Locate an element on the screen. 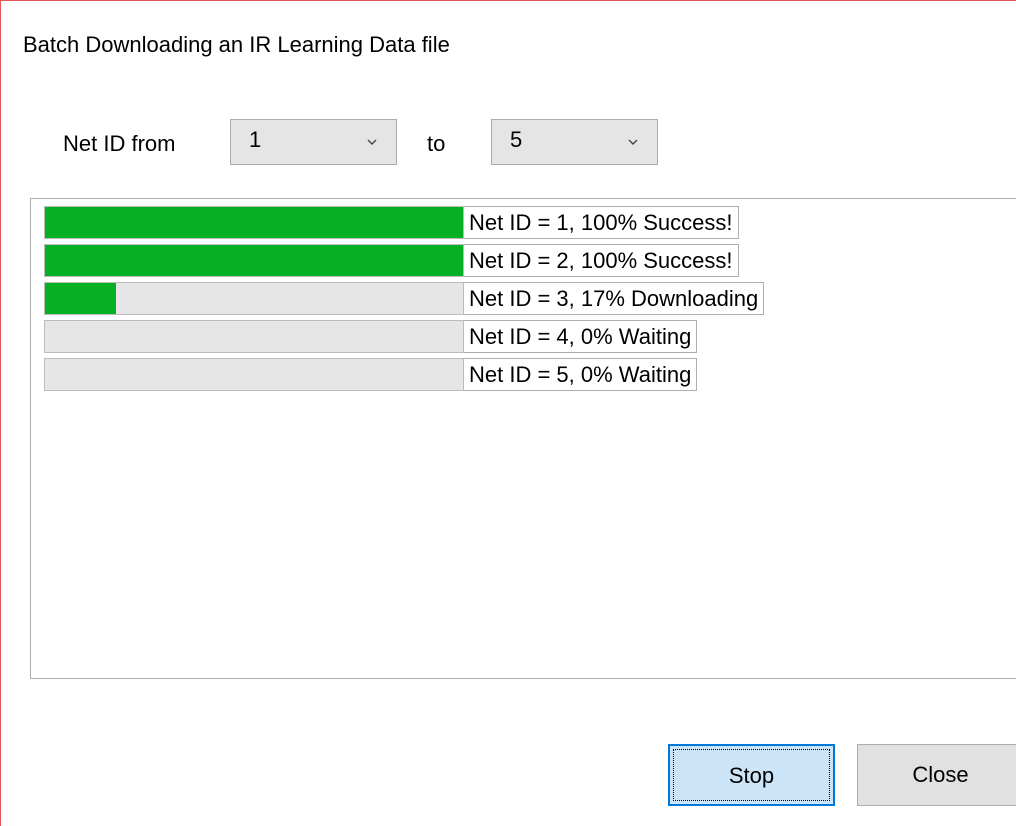 This screenshot has height=826, width=1016. net-id-from-select: 1 is located at coordinates (313, 142).